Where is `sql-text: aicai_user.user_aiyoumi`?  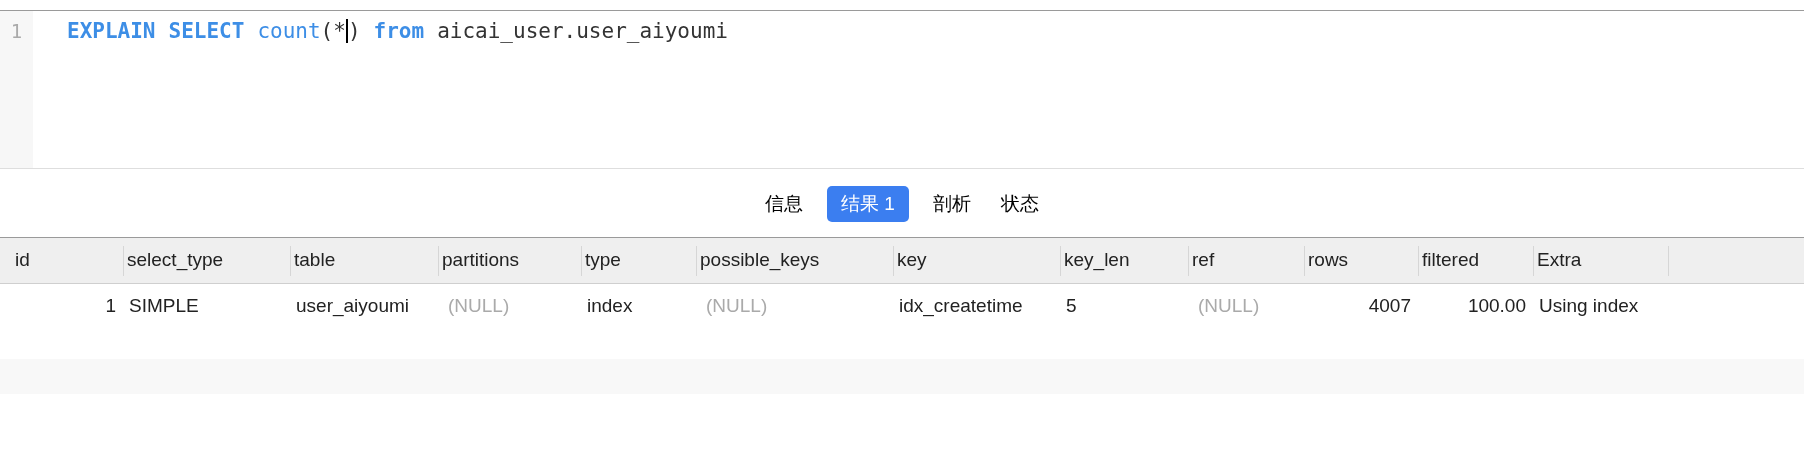
sql-text: aicai_user.user_aiyoumi is located at coordinates (582, 31).